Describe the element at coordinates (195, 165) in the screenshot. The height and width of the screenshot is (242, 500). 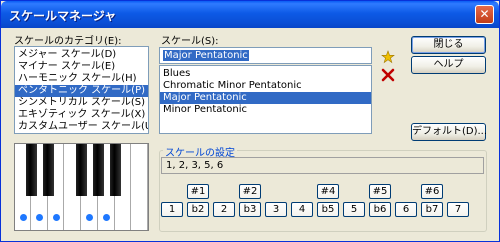
I see `scale-formula-text: 1, 2, 3, 5, 6` at that location.